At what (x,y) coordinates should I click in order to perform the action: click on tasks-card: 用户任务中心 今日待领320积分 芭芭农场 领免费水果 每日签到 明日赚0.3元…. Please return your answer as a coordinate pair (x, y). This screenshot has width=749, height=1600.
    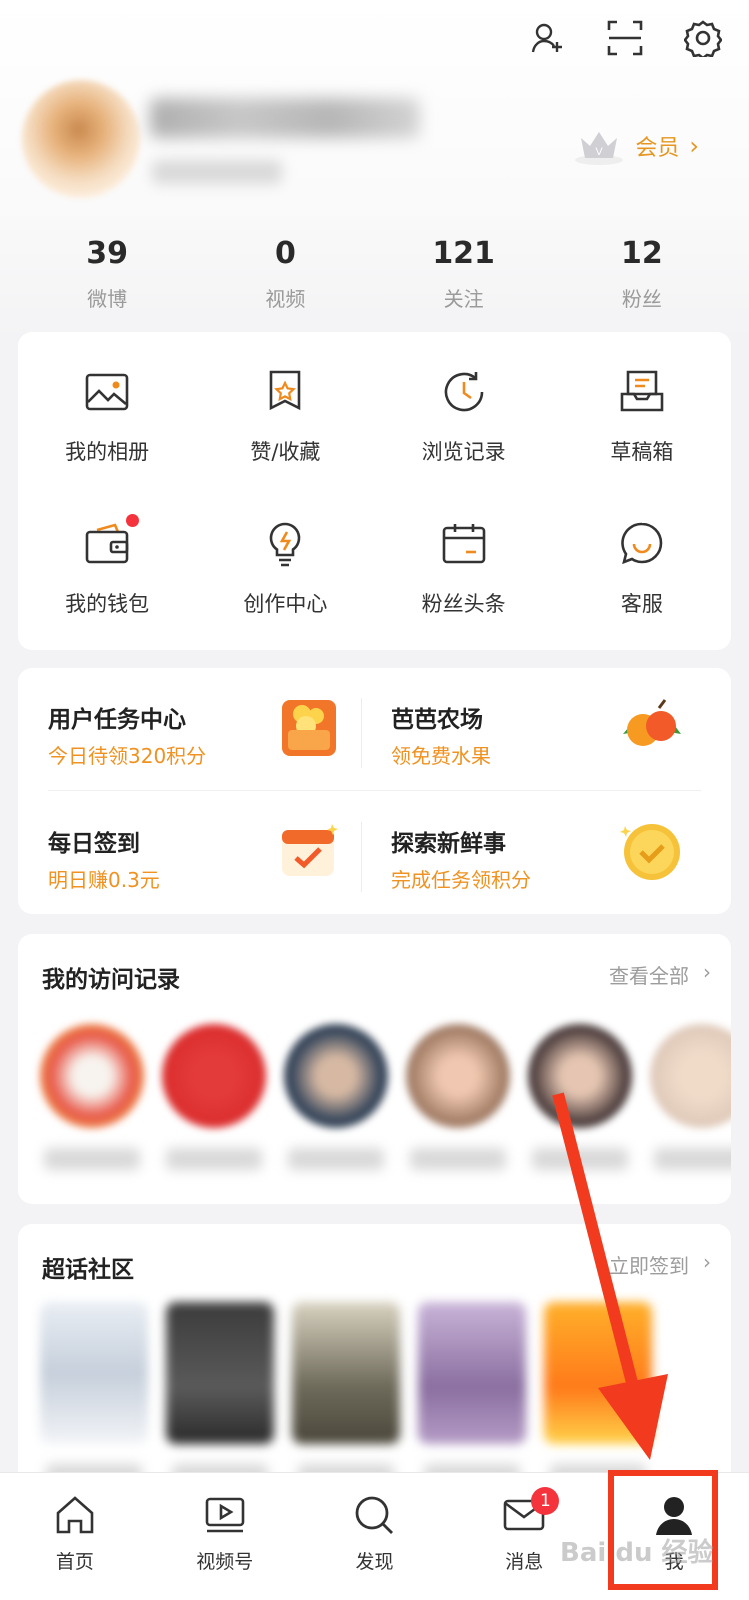
    Looking at the image, I should click on (374, 791).